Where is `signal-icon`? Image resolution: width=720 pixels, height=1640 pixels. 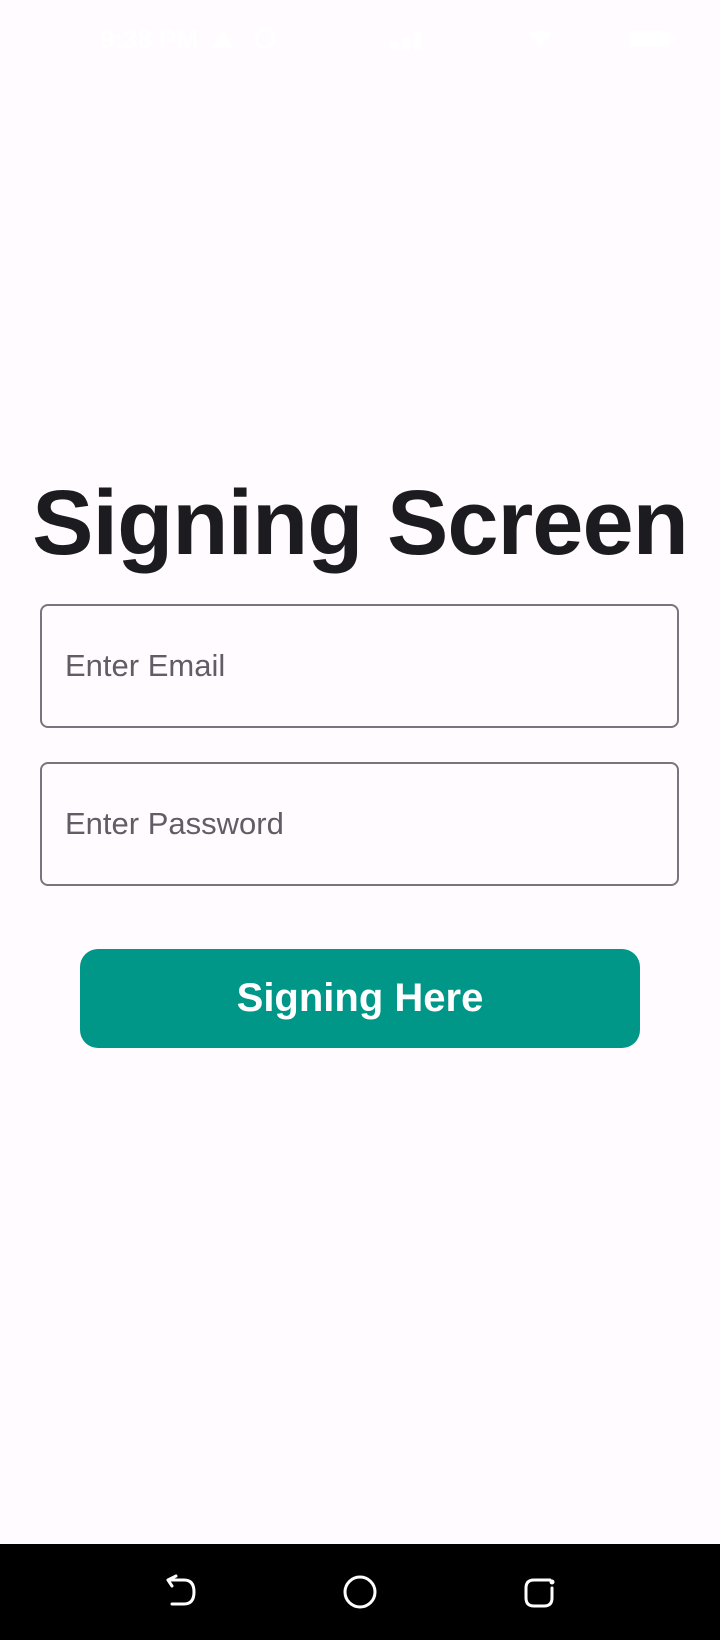 signal-icon is located at coordinates (406, 41).